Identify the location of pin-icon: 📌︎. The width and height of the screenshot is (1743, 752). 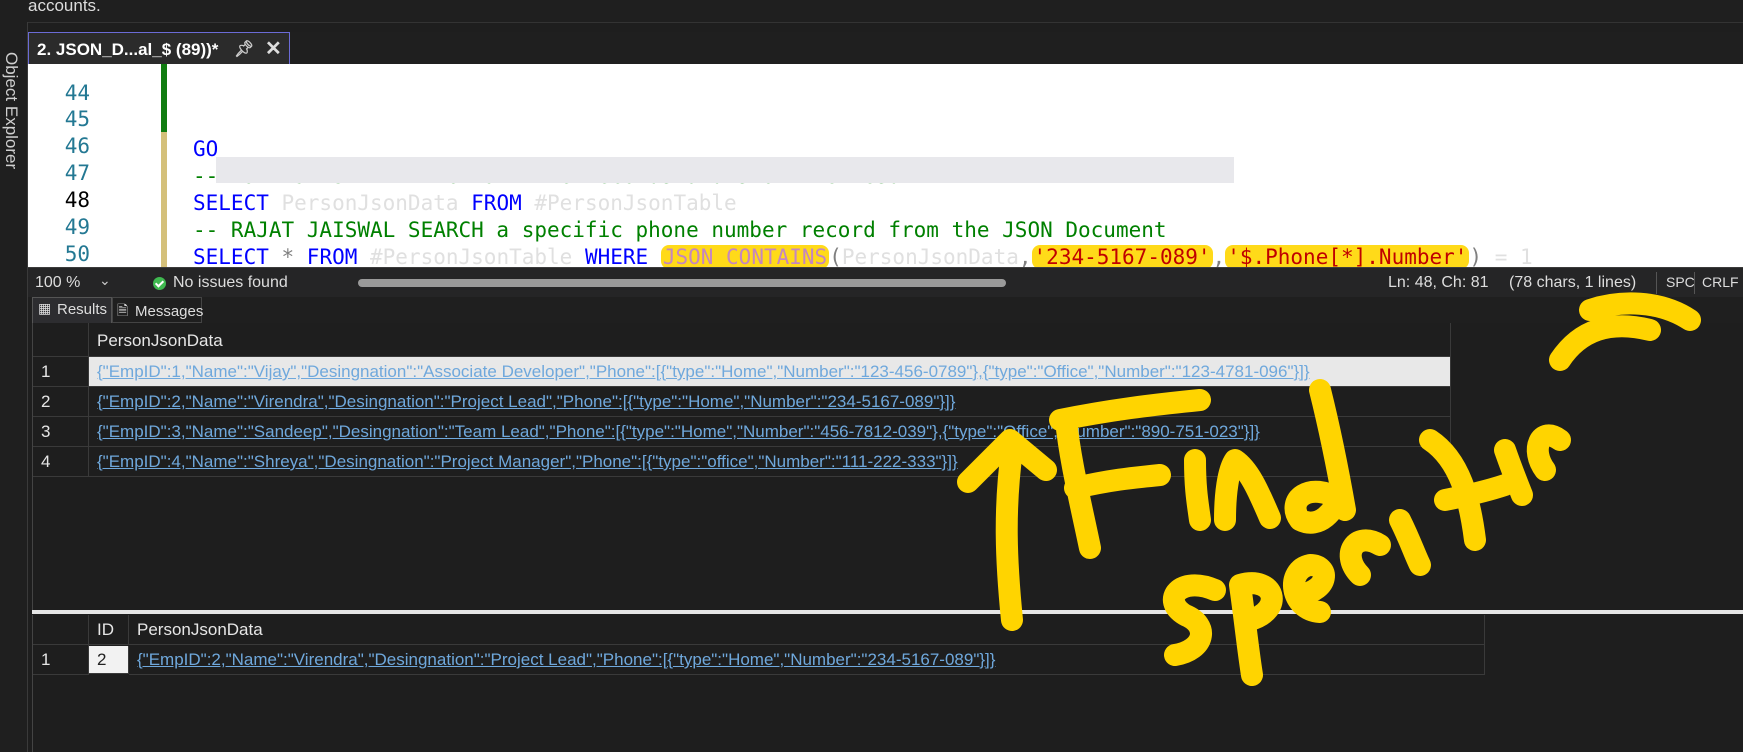
(244, 49).